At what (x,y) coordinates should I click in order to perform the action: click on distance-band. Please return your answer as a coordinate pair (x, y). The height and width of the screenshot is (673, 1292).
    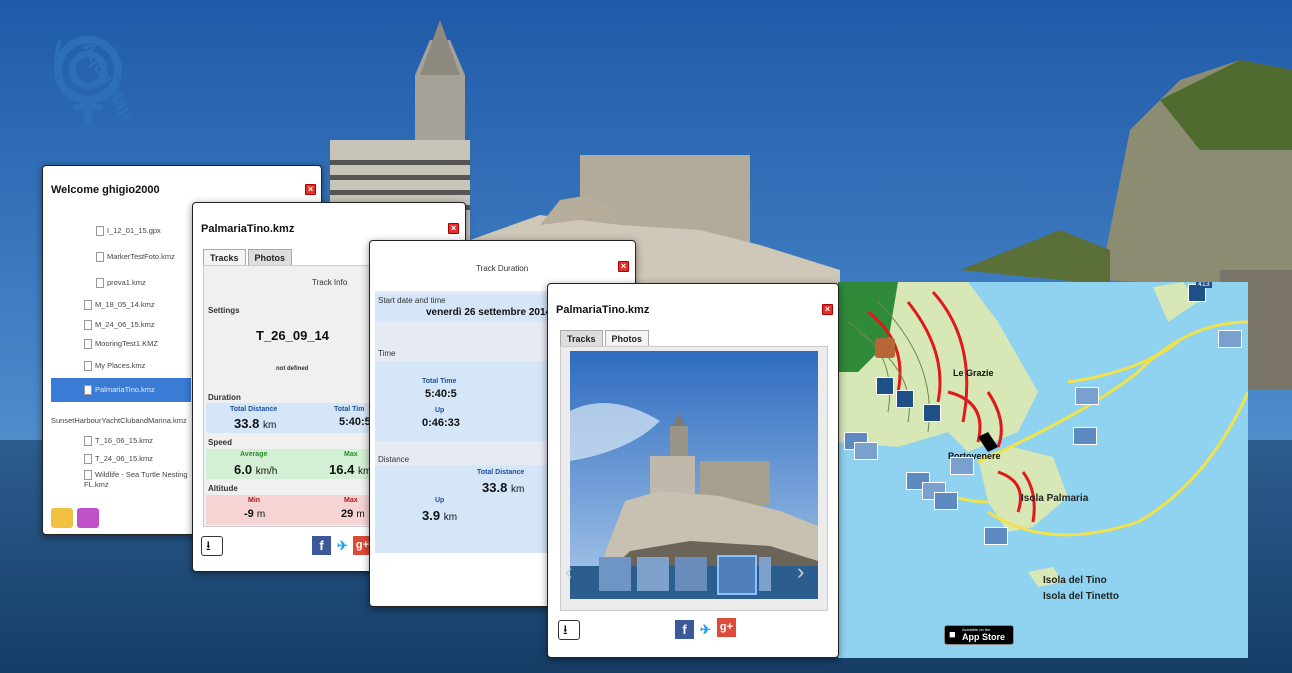
    Looking at the image, I should click on (475, 509).